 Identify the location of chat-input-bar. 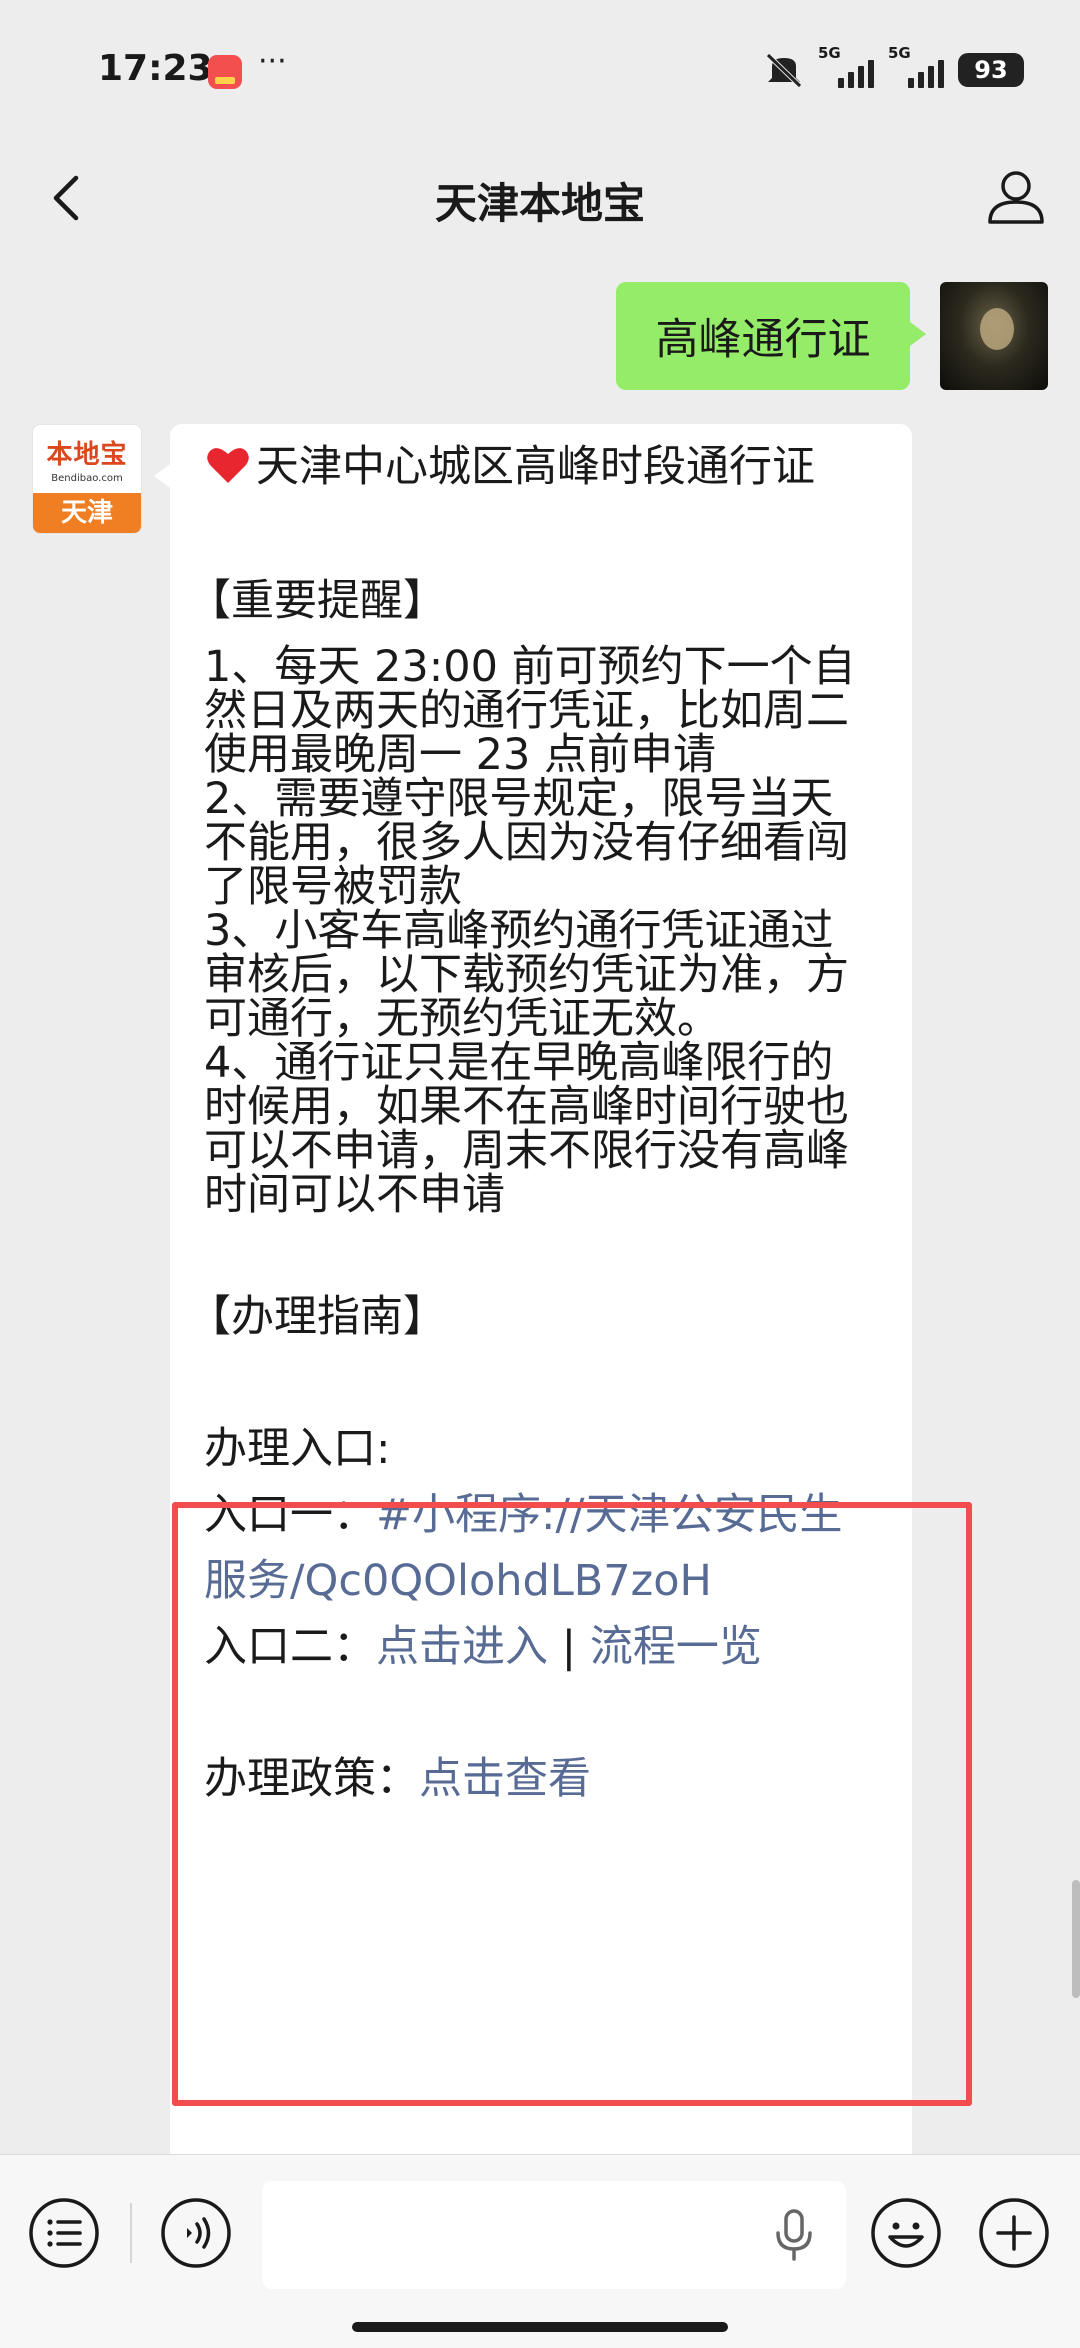
(540, 2251).